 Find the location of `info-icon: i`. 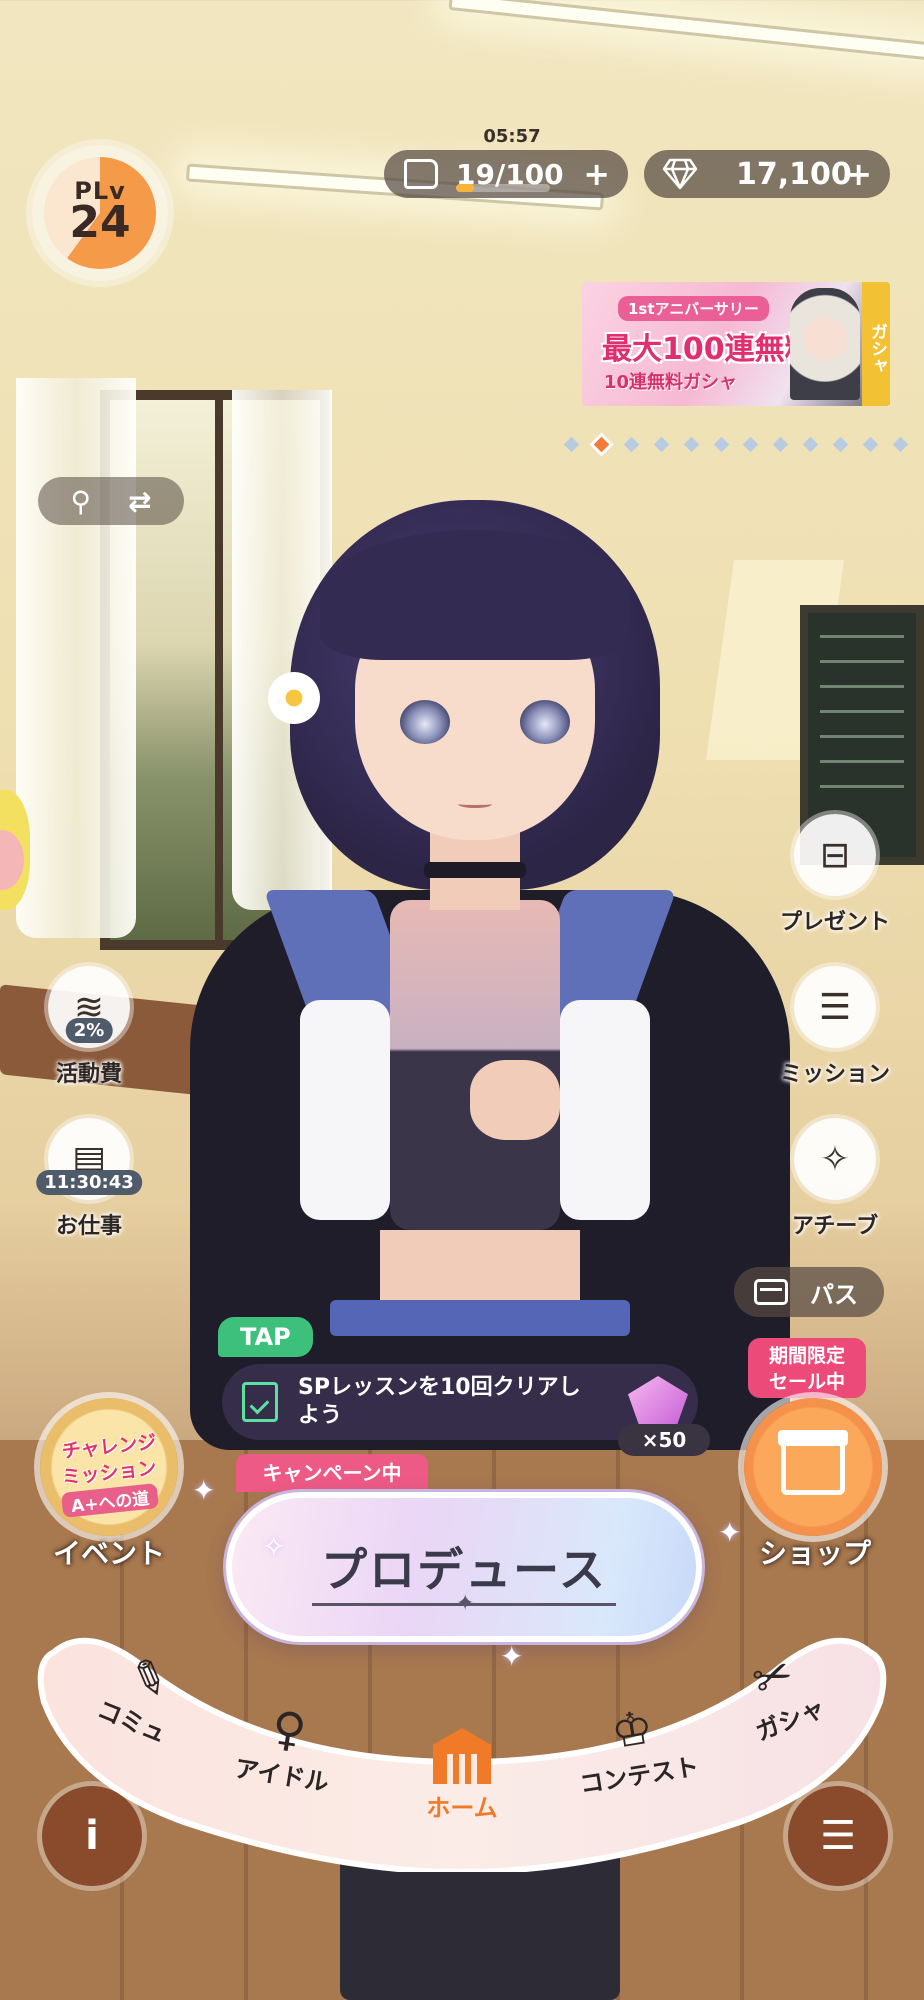

info-icon: i is located at coordinates (92, 1836).